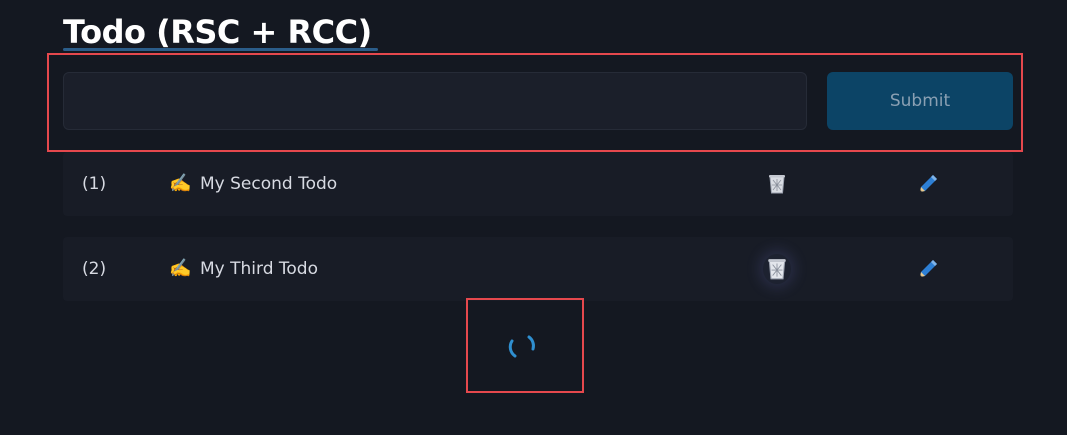  Describe the element at coordinates (94, 184) in the screenshot. I see `todo-index: (1)` at that location.